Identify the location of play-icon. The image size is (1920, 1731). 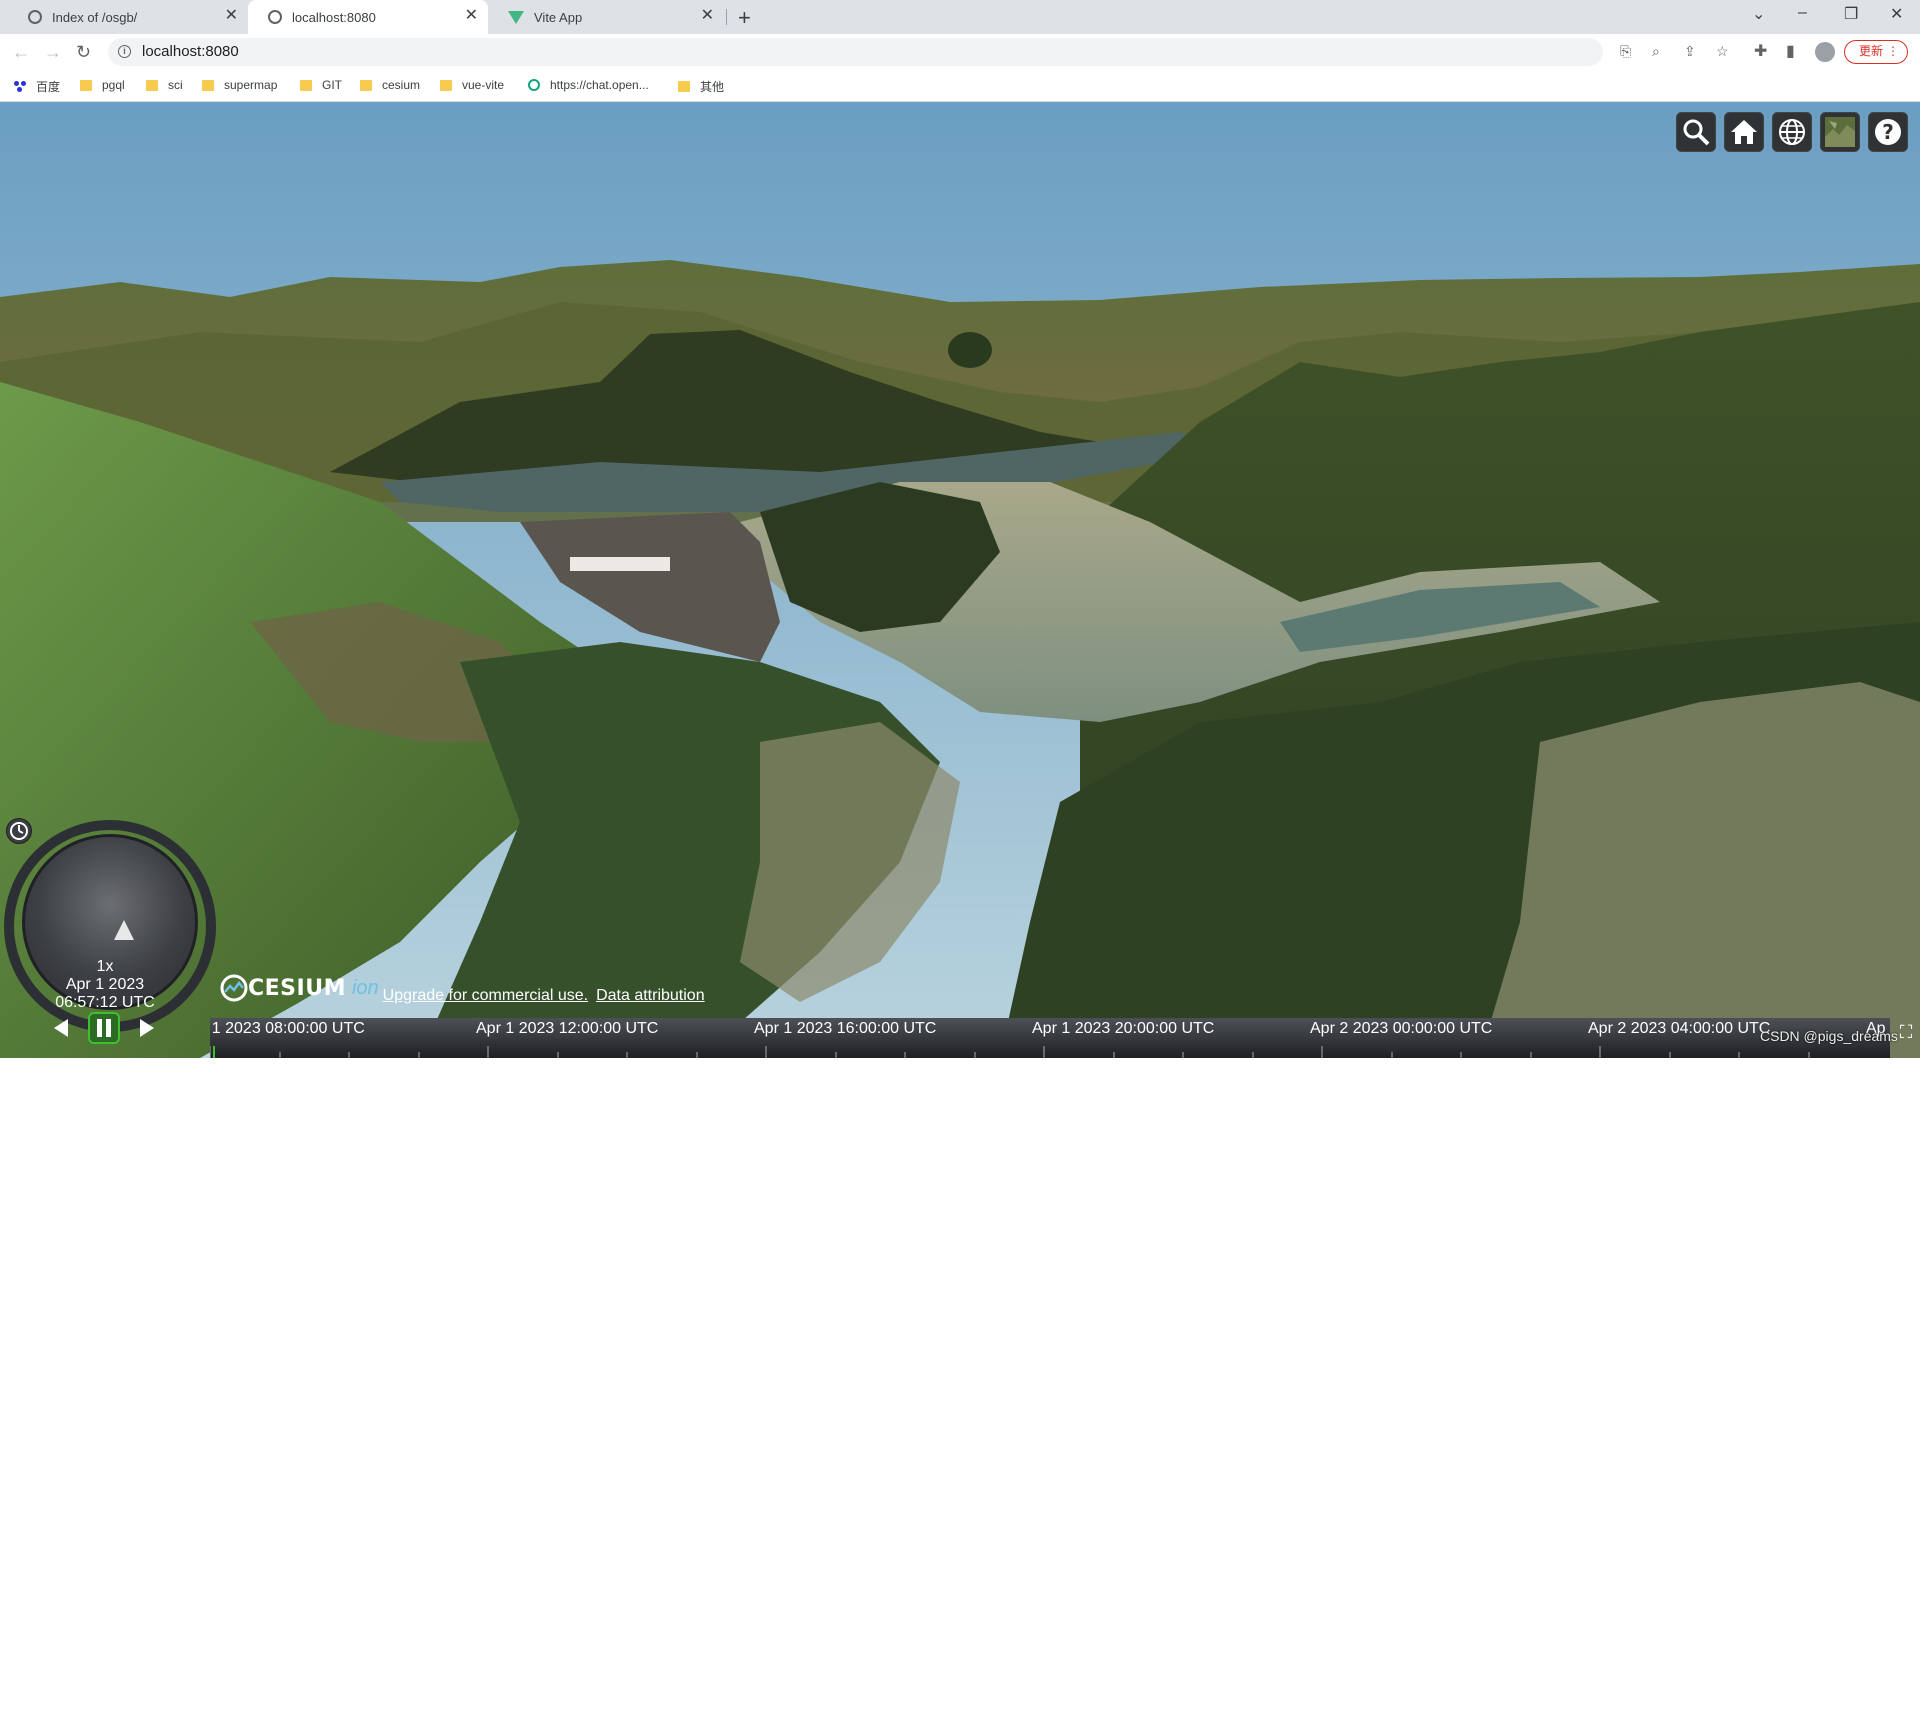
(147, 1028).